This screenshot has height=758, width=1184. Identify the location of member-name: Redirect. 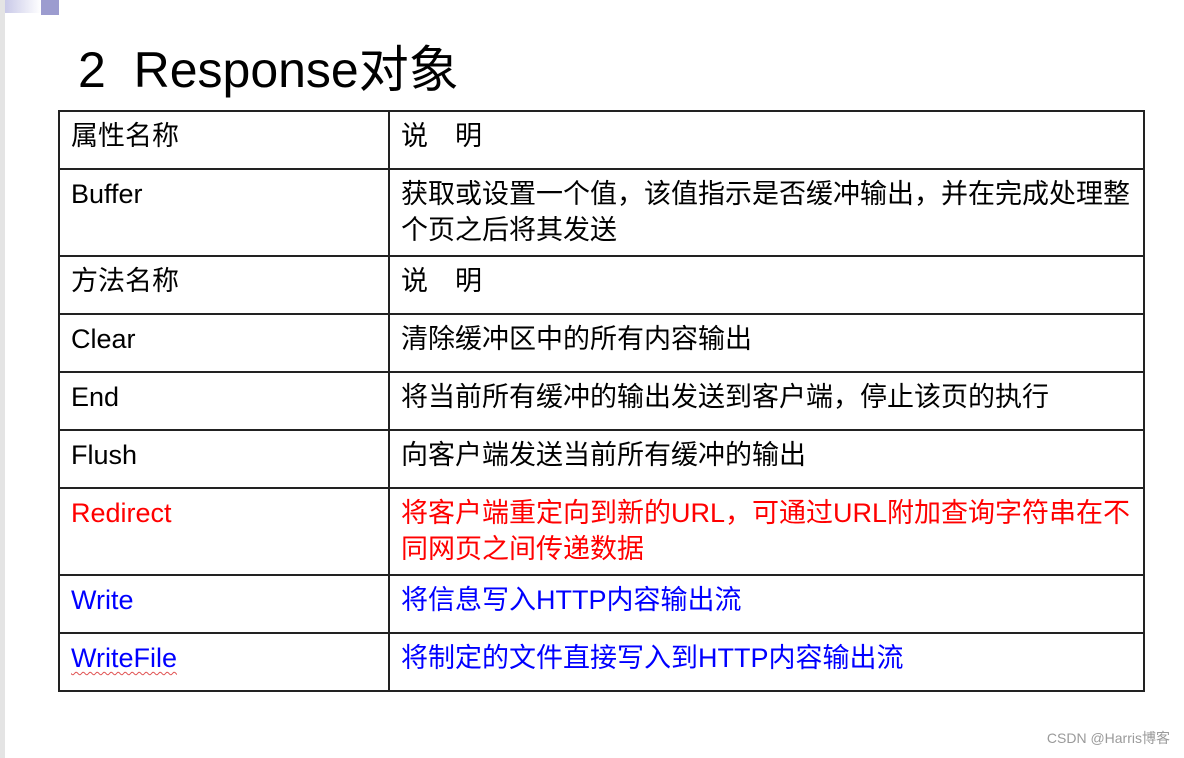
(224, 531).